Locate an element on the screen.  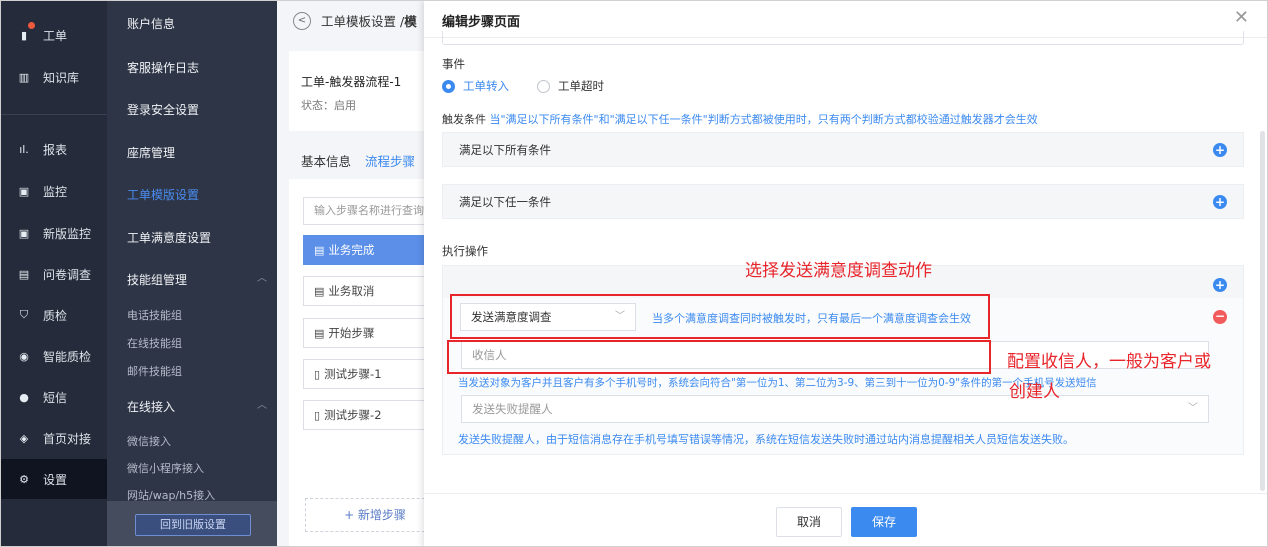
nav-item-label: 报表 is located at coordinates (55, 149).